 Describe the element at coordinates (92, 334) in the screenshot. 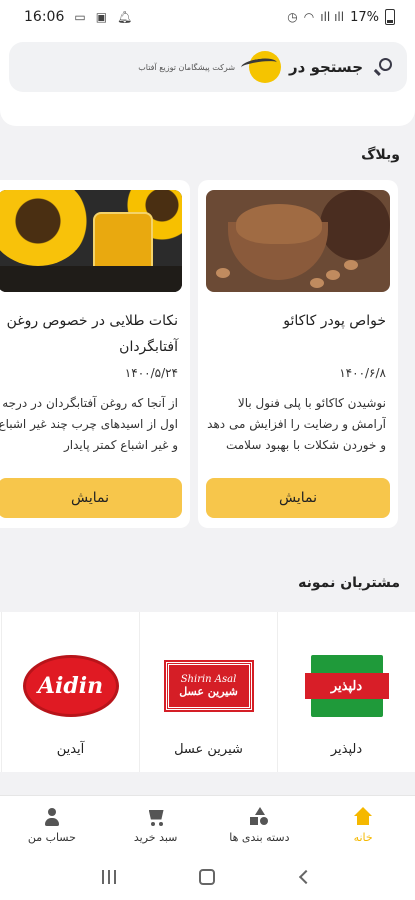

I see `blog-card-title: نکات طلایی در خصوص روغن آفتابگردان` at that location.